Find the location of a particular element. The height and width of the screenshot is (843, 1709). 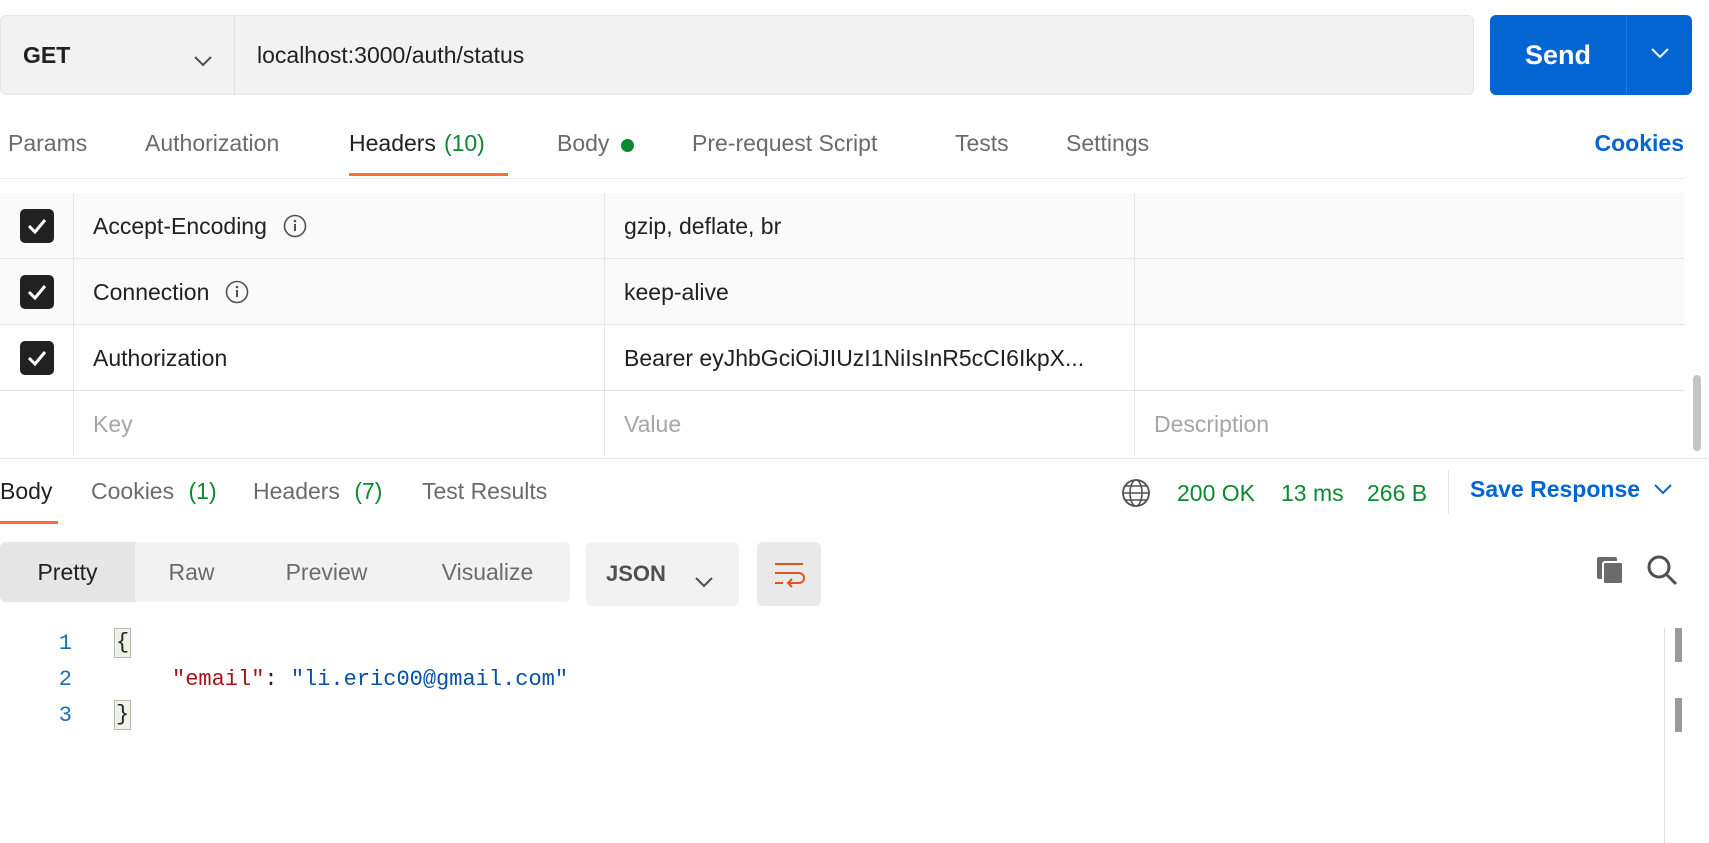

send-options-button is located at coordinates (1659, 55).